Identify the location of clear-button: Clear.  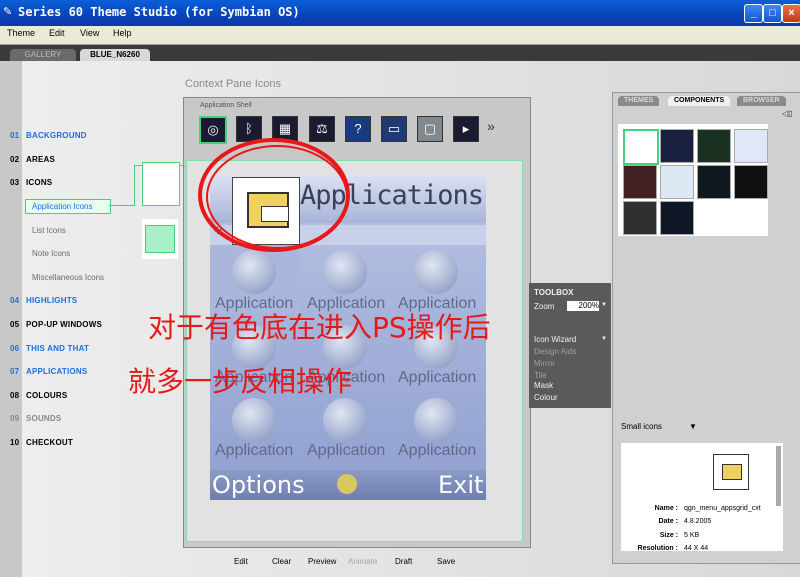
(281, 561).